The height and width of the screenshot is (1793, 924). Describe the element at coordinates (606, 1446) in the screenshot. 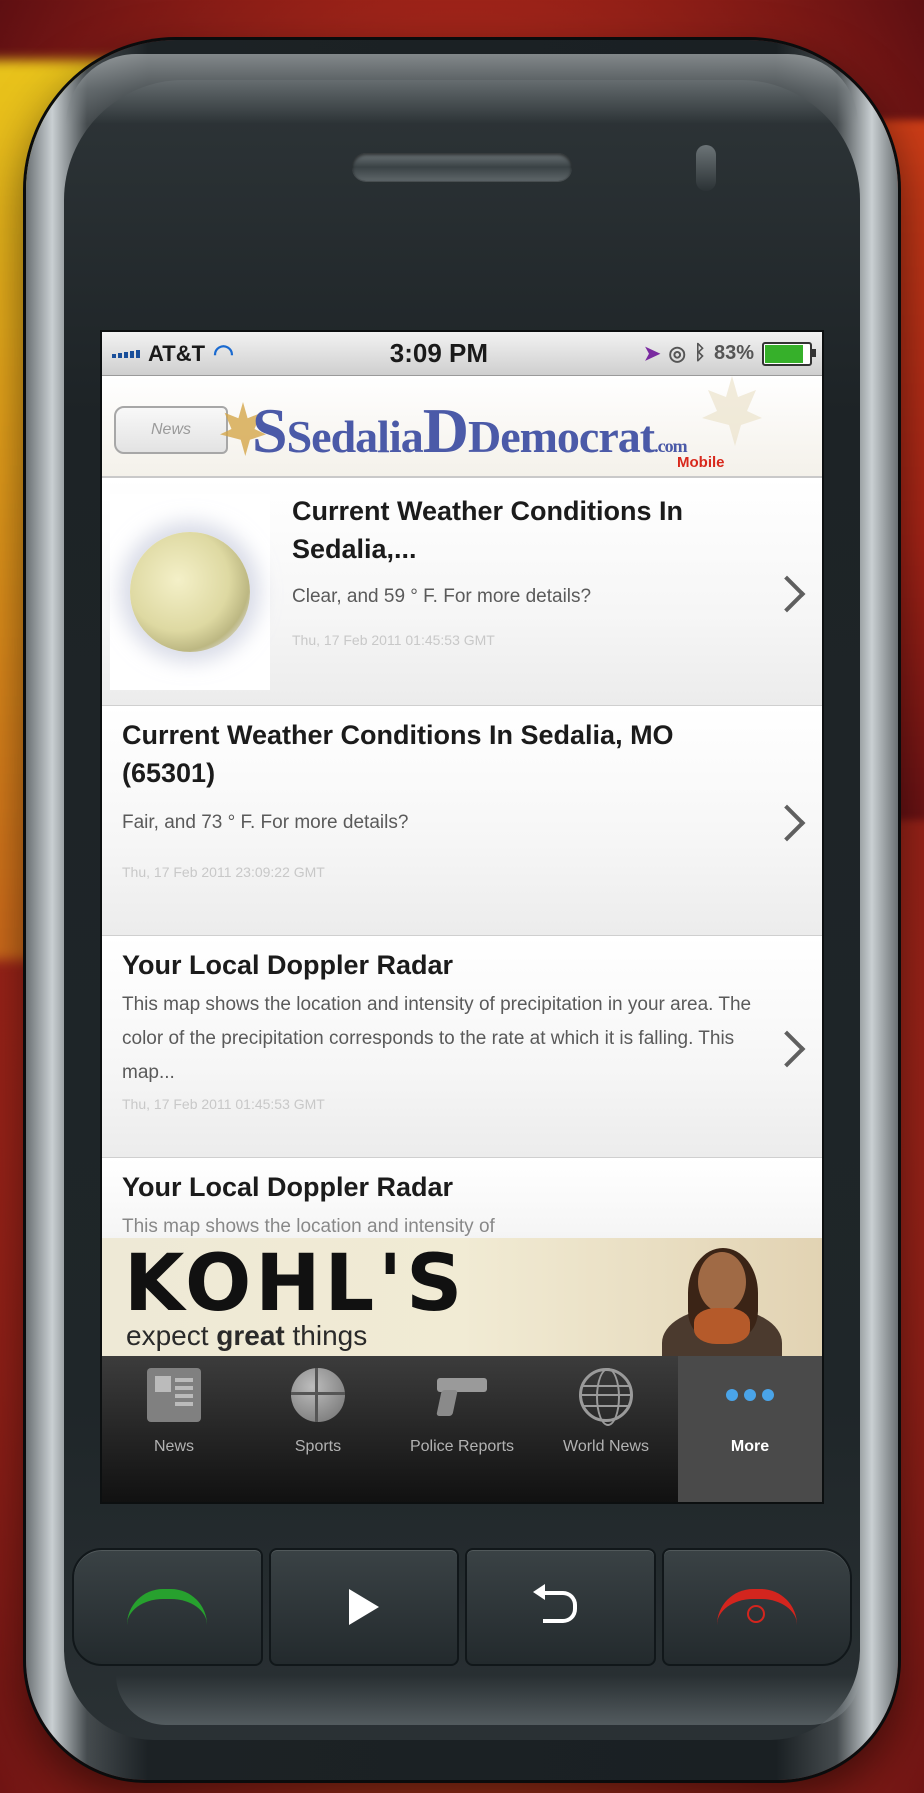

I see `tab-label: World News` at that location.